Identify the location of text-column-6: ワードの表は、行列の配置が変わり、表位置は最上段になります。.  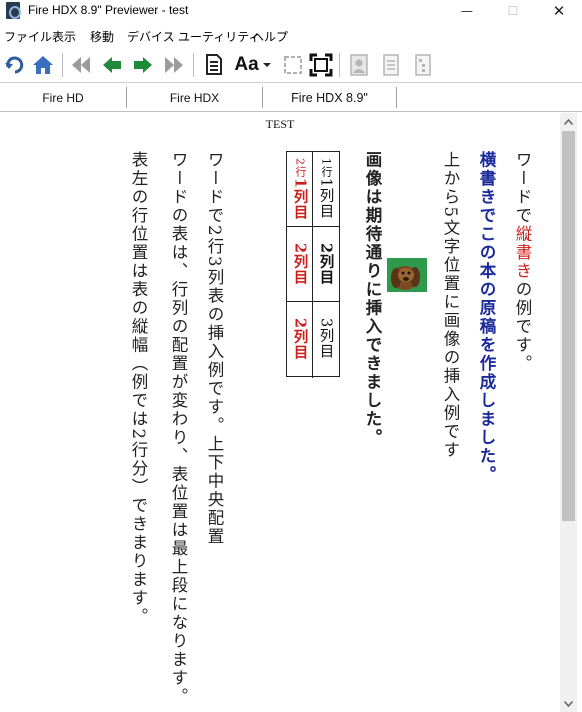
(178, 428).